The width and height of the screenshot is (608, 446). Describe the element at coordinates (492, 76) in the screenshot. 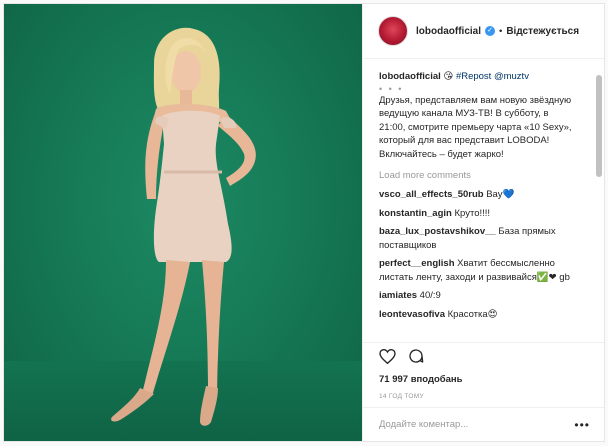

I see `caption-tag: #Repost @muztv` at that location.